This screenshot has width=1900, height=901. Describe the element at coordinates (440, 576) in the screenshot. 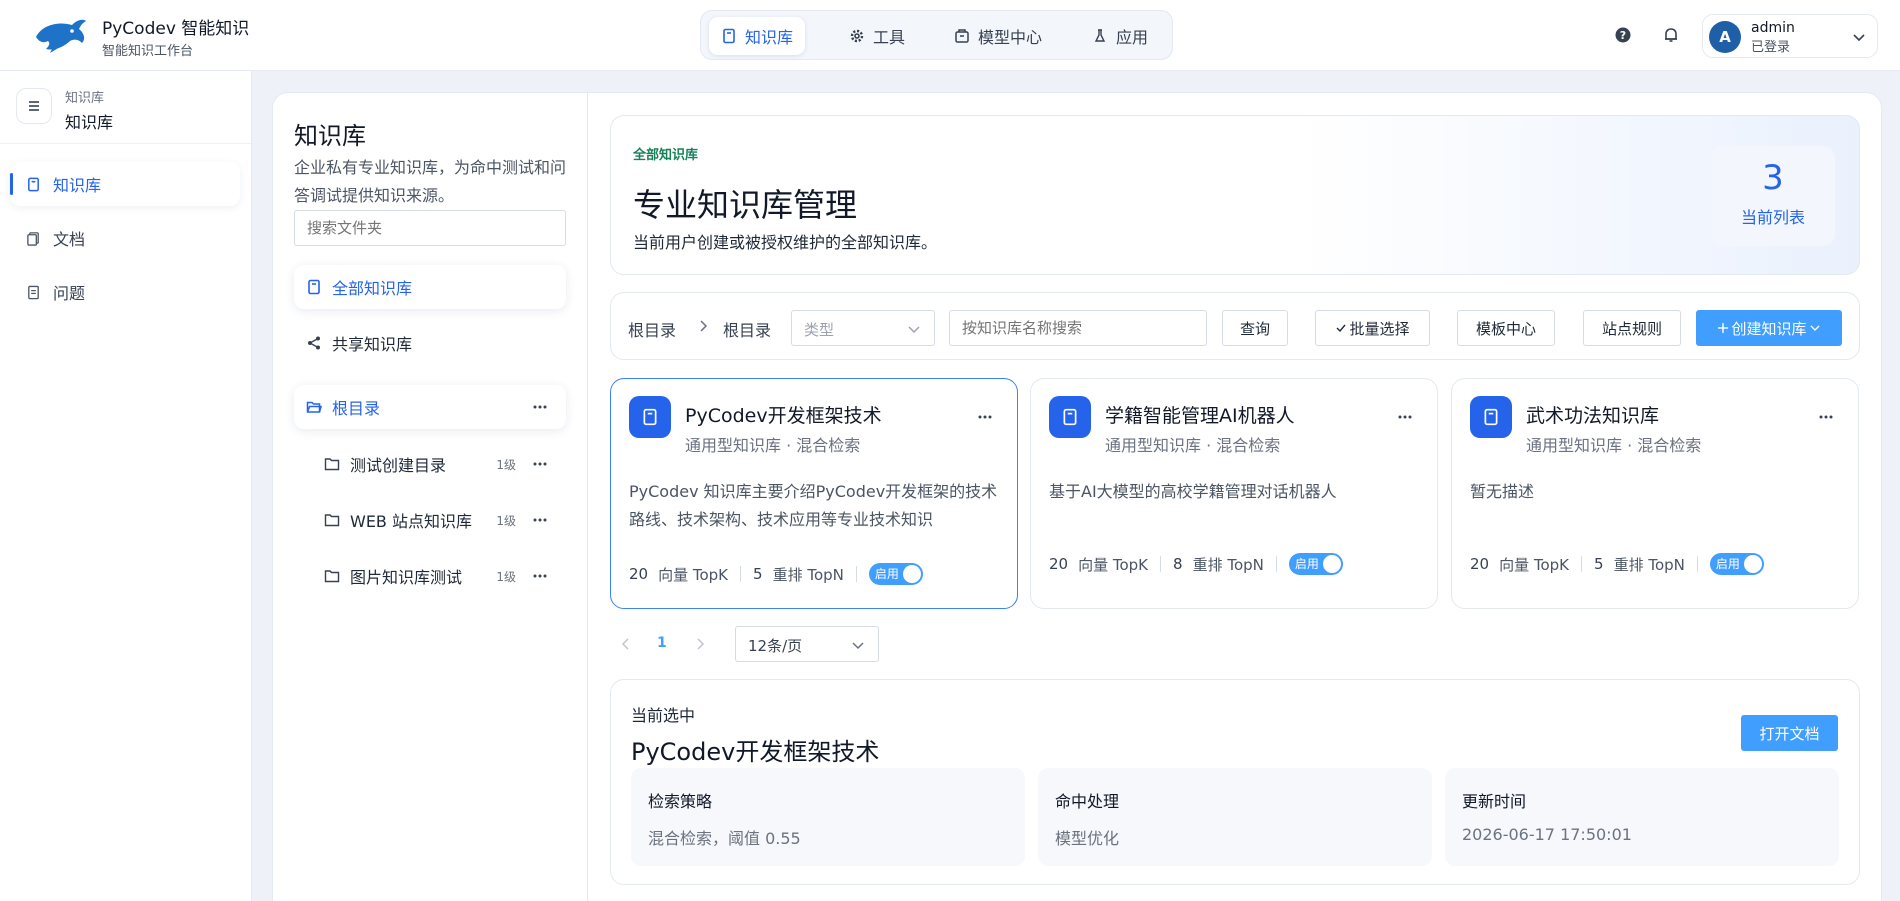

I see `folder-item: 图片知识库测试 1级` at that location.